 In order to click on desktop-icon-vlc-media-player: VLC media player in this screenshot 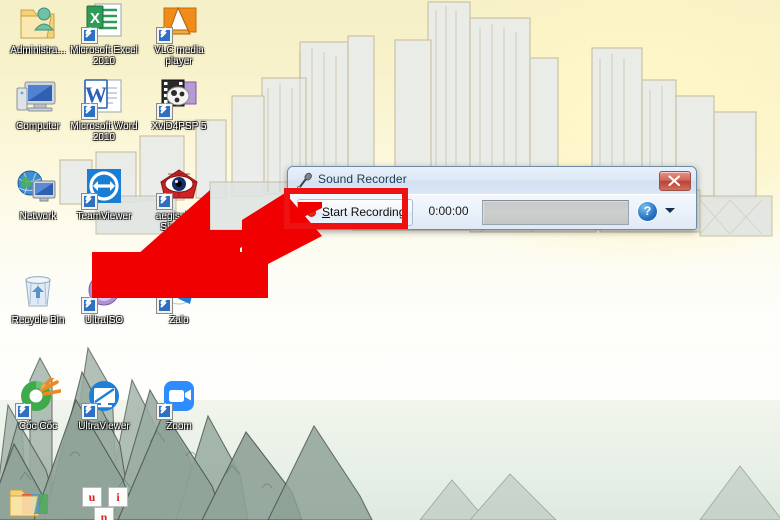, I will do `click(179, 34)`.